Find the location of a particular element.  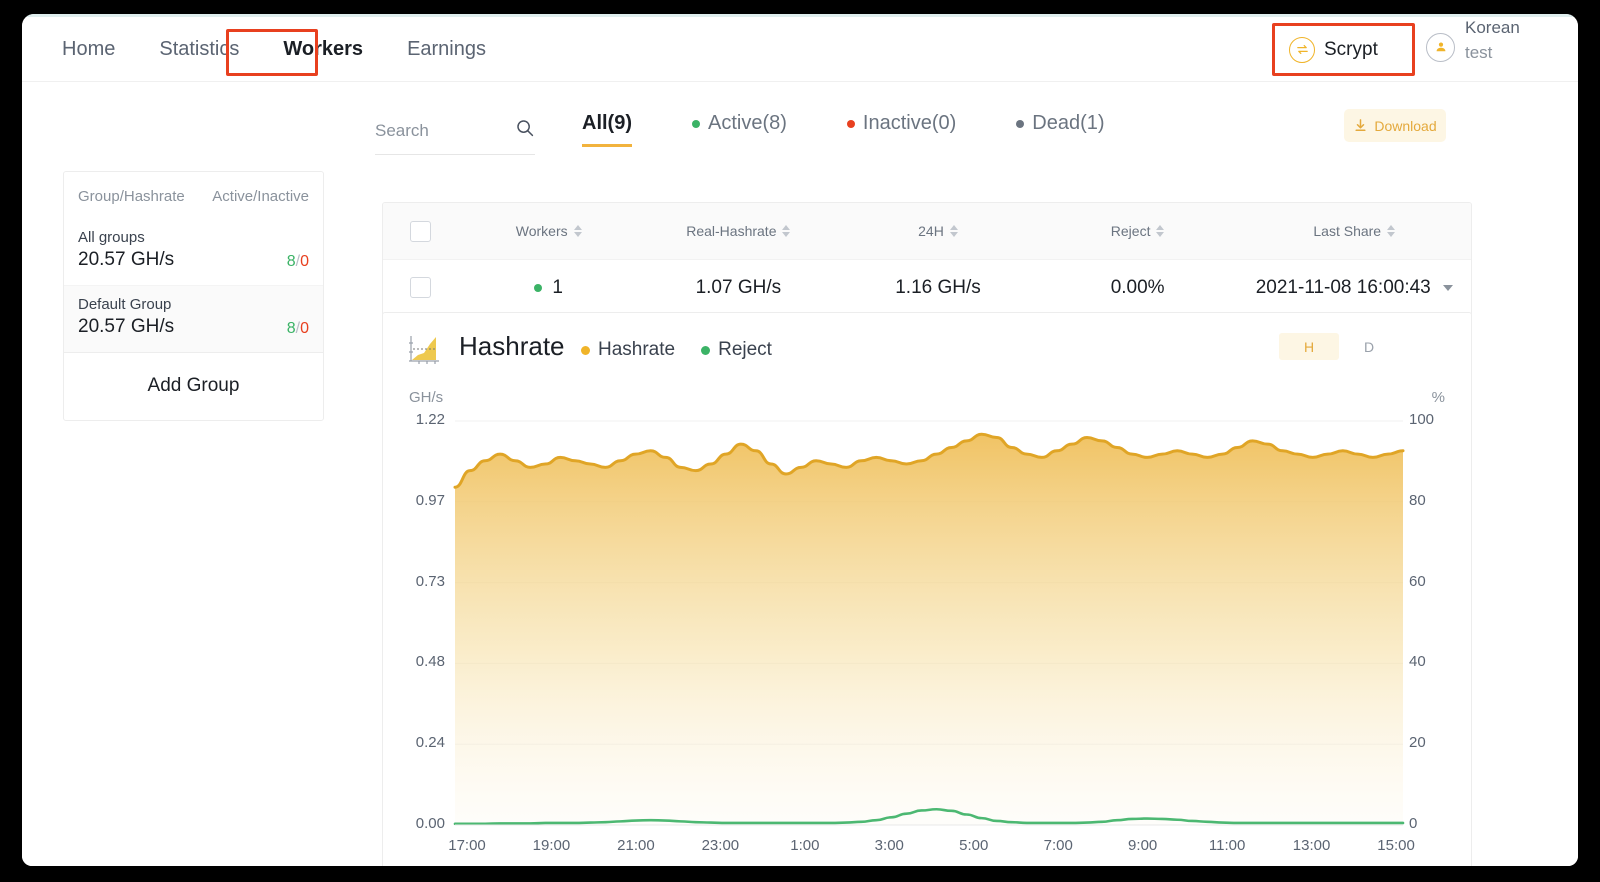

x-tick: 11:00 is located at coordinates (1227, 845).